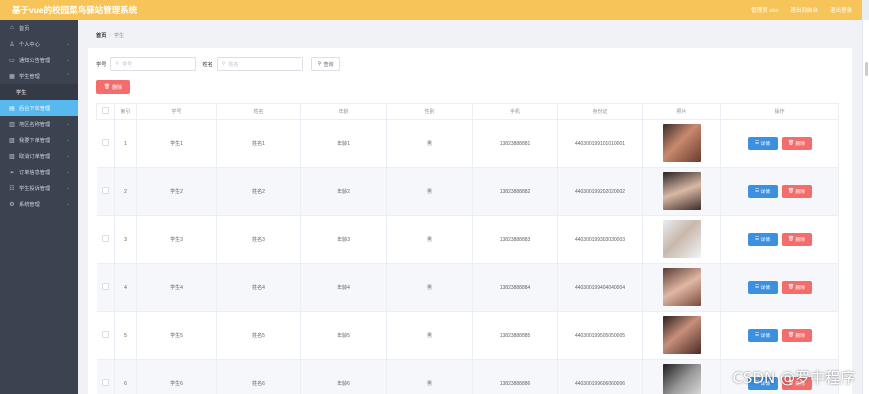  I want to click on table-header-row: 索引 学号 姓名 年龄 性别 手机 身份证 照片 操作, so click(467, 111).